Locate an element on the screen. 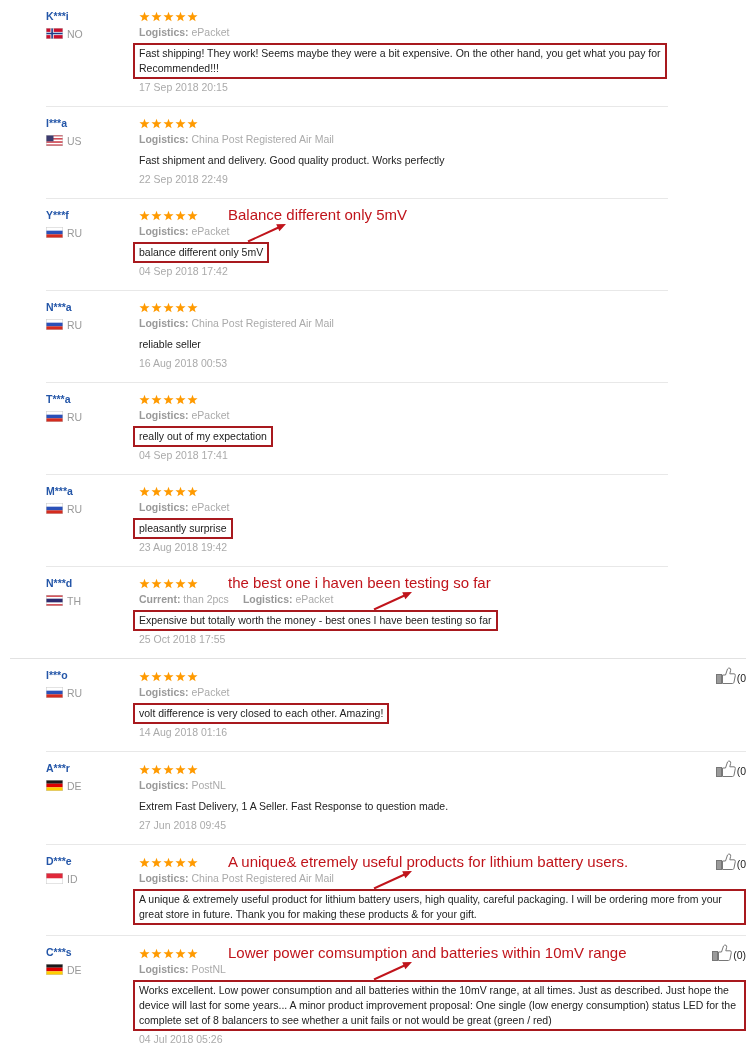 The height and width of the screenshot is (1055, 750). reviewer-name: Y***f is located at coordinates (57, 215).